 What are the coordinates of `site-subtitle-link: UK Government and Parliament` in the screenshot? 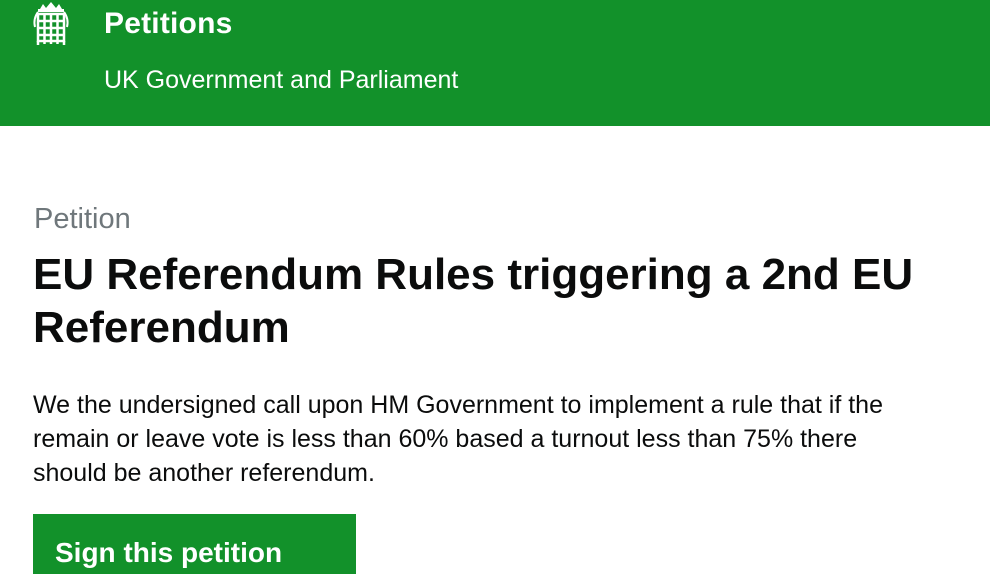 It's located at (281, 80).